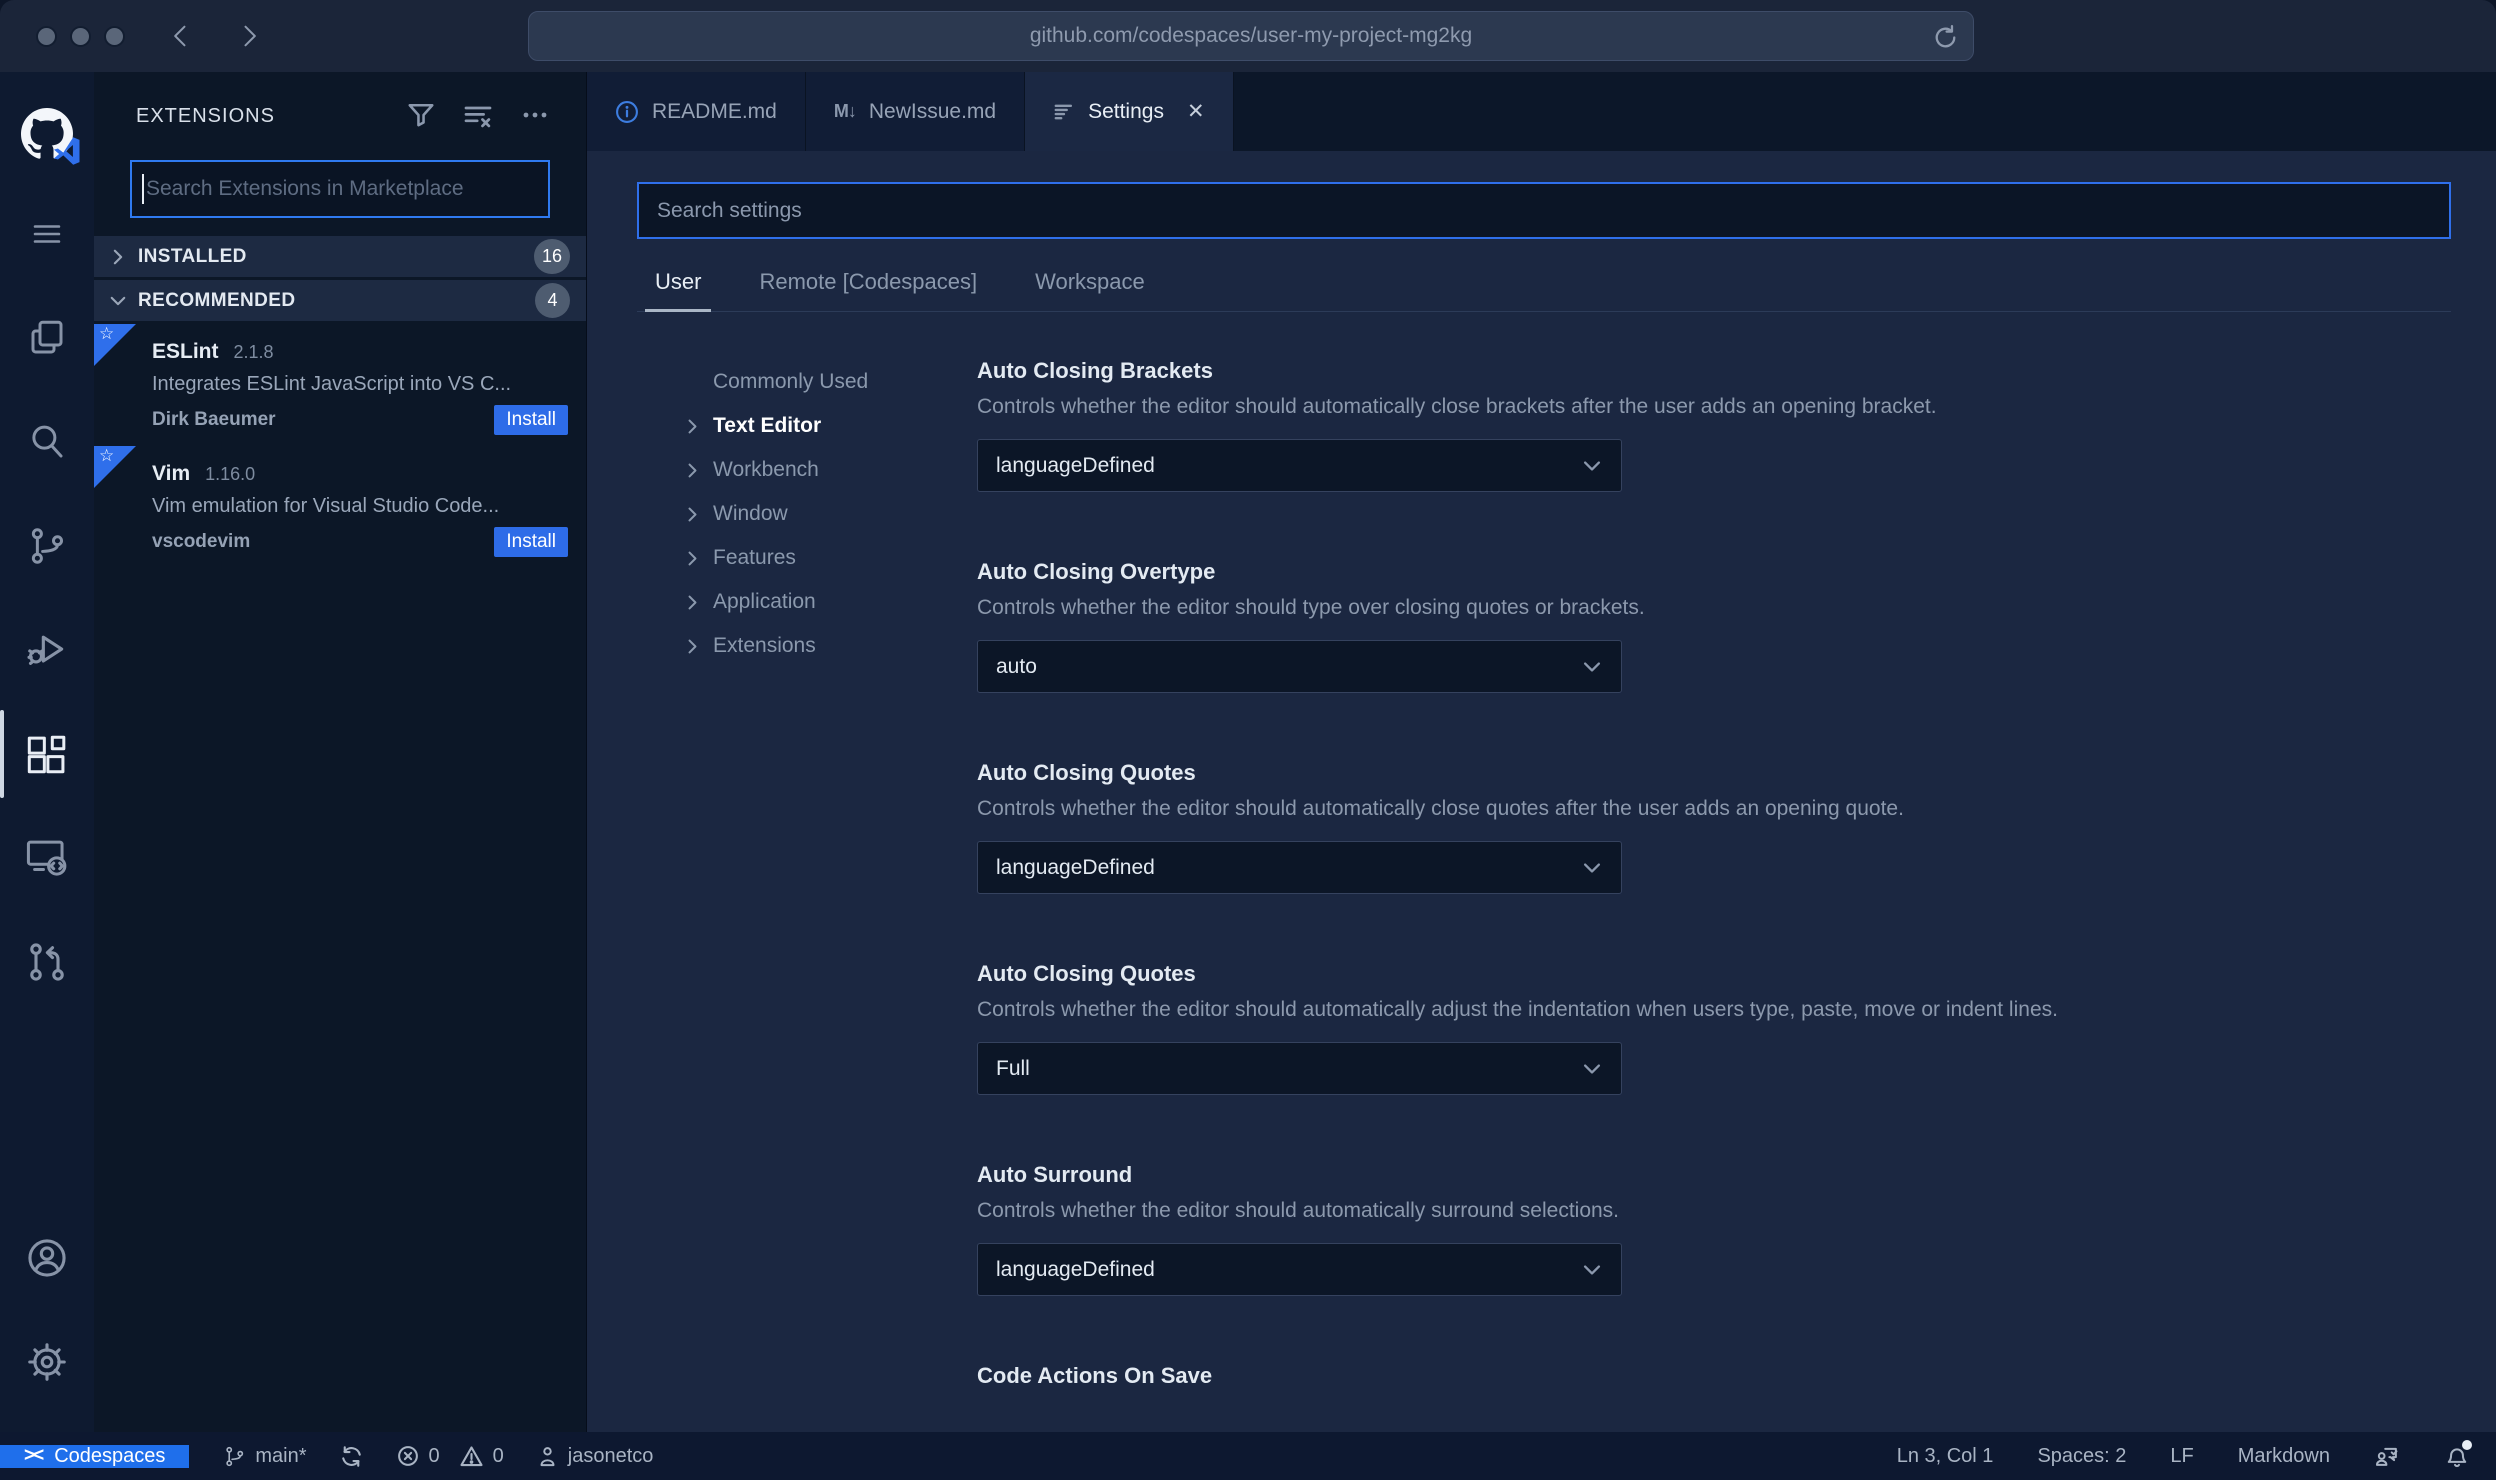 This screenshot has width=2496, height=1480. I want to click on extension-author: vscodevim, so click(201, 541).